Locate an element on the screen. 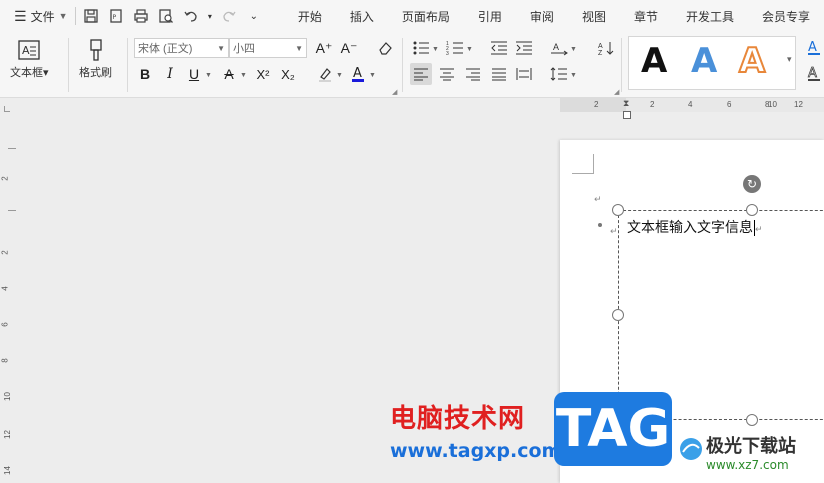 Image resolution: width=824 pixels, height=483 pixels. tab-review: 审阅 is located at coordinates (542, 16).